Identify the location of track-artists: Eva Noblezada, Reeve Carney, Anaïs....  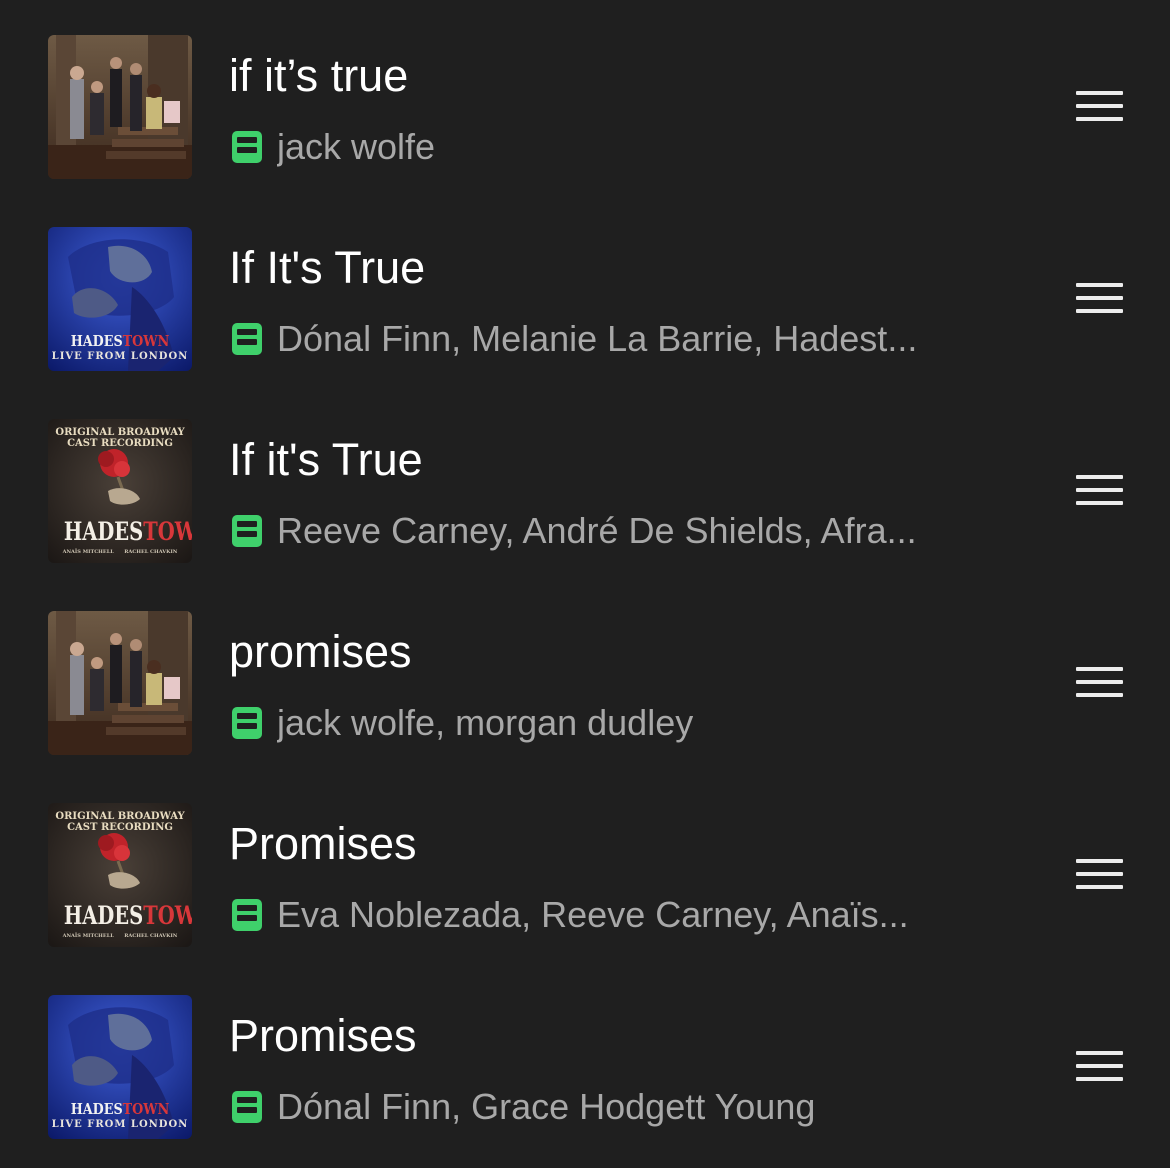
(593, 914).